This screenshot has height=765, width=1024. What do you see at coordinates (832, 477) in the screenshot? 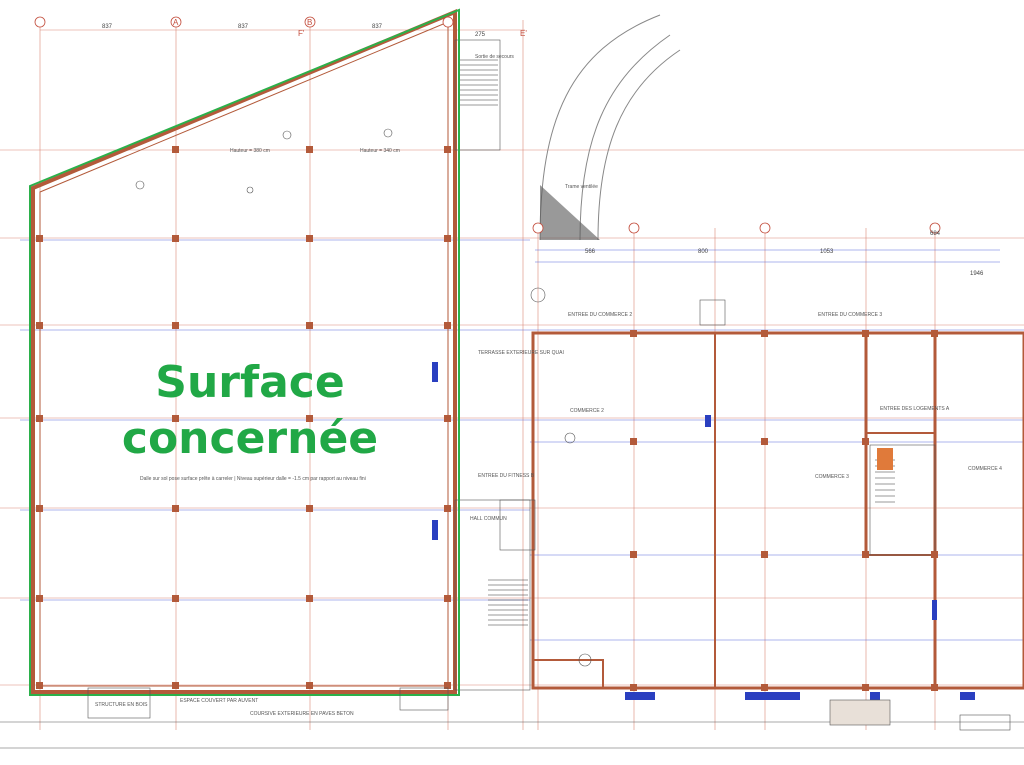
I see `label-commerce-3: COMMERCE 3` at bounding box center [832, 477].